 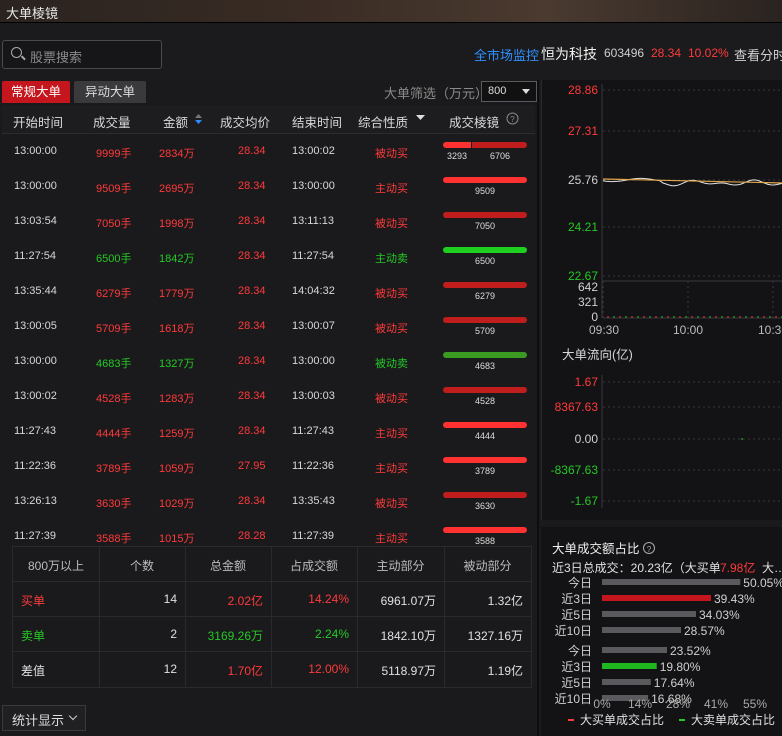 I want to click on cell-amount: 1283万, so click(x=177, y=399).